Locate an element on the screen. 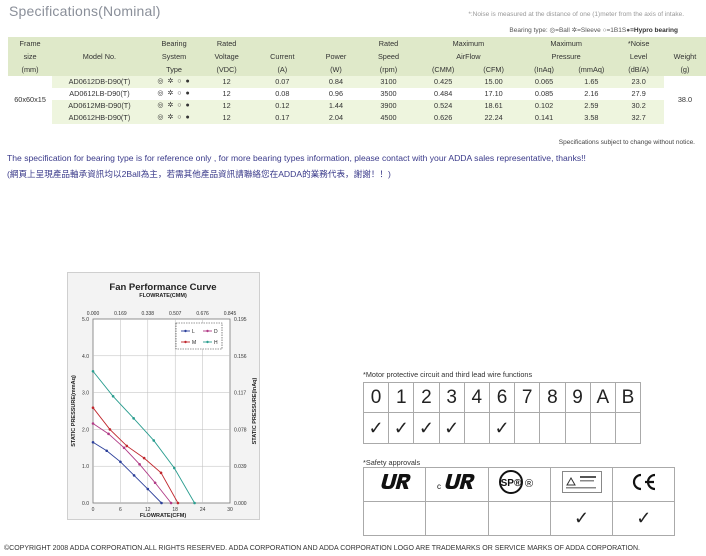 This screenshot has width=706, height=556. hdr-voltage-2: Voltage is located at coordinates (226, 56).